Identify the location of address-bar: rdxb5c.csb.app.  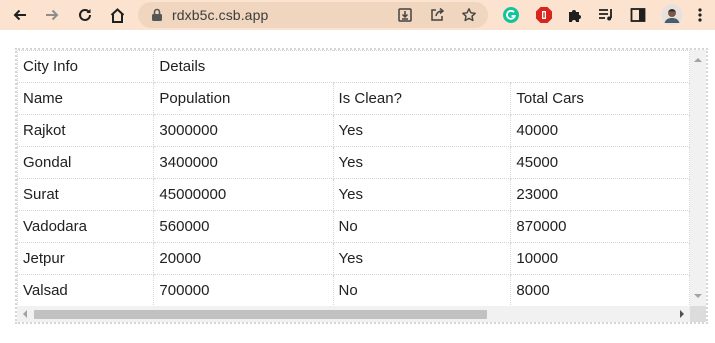
(313, 15).